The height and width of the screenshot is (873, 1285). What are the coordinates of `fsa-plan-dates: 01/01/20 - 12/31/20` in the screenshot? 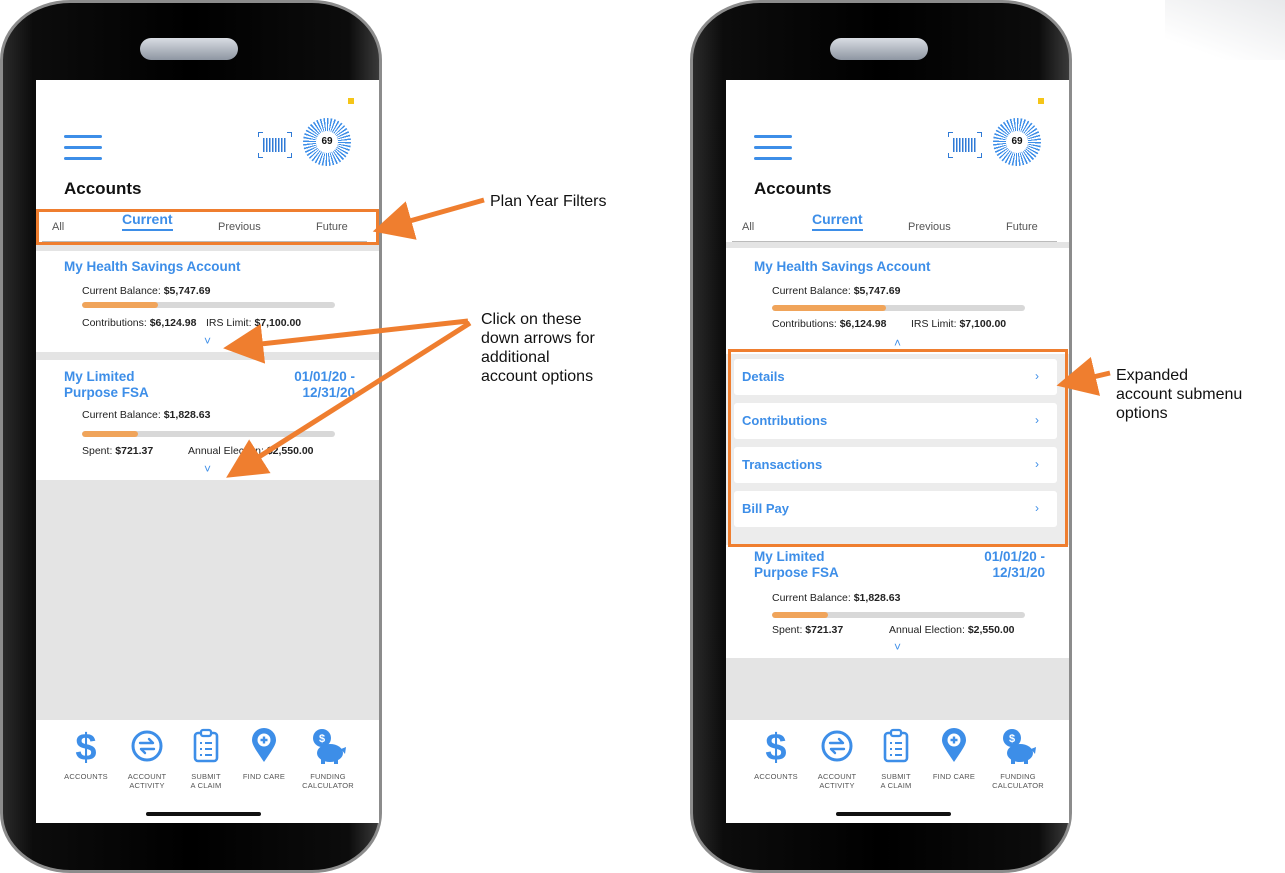 It's located at (324, 385).